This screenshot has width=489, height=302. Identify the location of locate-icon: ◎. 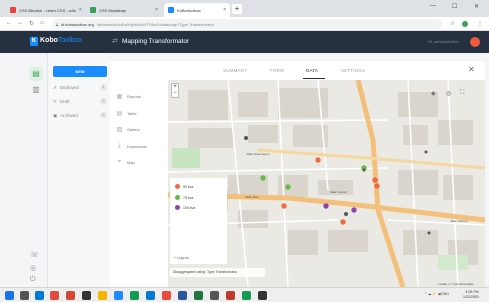
(448, 93).